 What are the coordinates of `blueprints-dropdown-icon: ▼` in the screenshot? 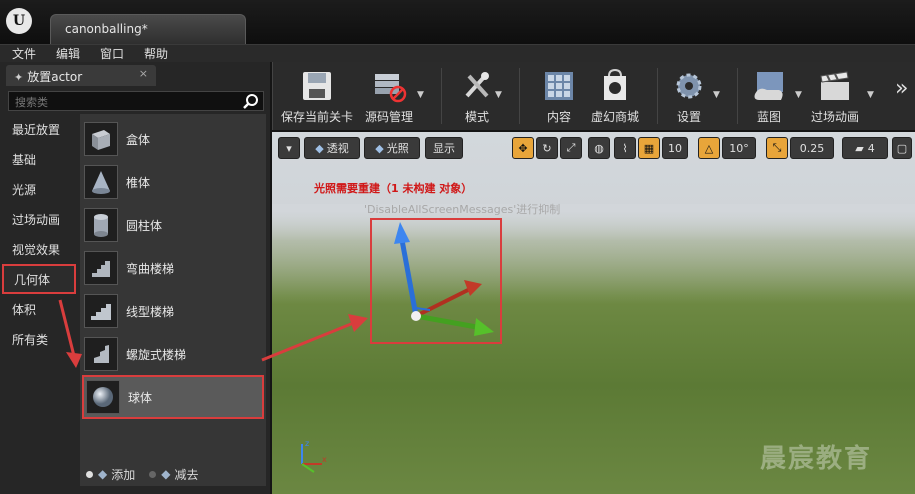 It's located at (798, 95).